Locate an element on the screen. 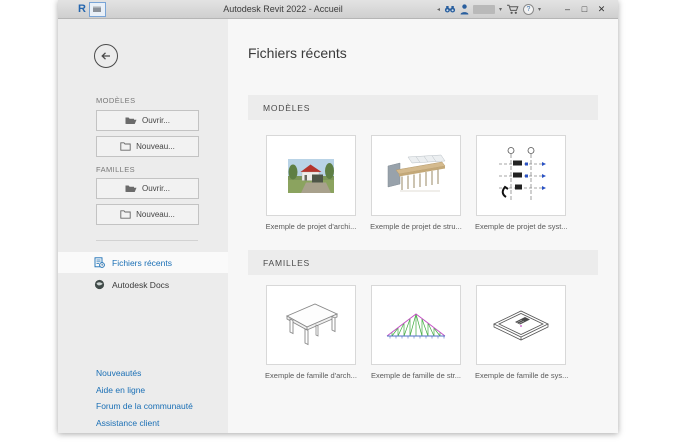 The height and width of the screenshot is (443, 686). link-aide-en-ligne: Aide en ligne is located at coordinates (120, 390).